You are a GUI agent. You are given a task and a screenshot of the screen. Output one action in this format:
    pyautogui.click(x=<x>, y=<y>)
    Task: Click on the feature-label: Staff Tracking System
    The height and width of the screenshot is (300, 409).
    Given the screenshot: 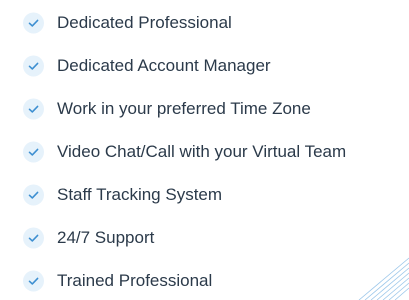 What is the action you would take?
    pyautogui.click(x=140, y=194)
    